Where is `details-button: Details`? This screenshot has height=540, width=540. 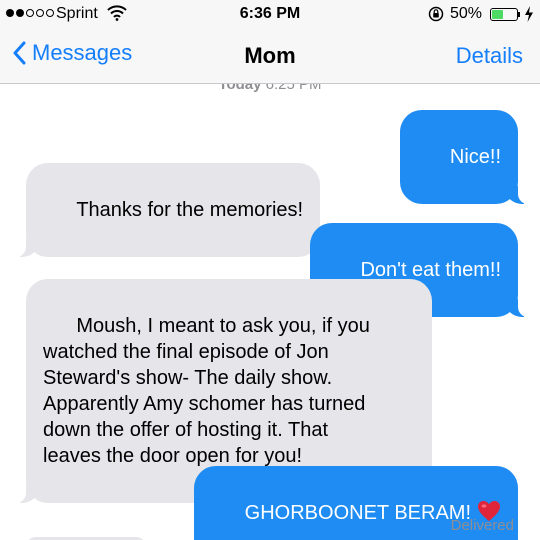 details-button: Details is located at coordinates (489, 56).